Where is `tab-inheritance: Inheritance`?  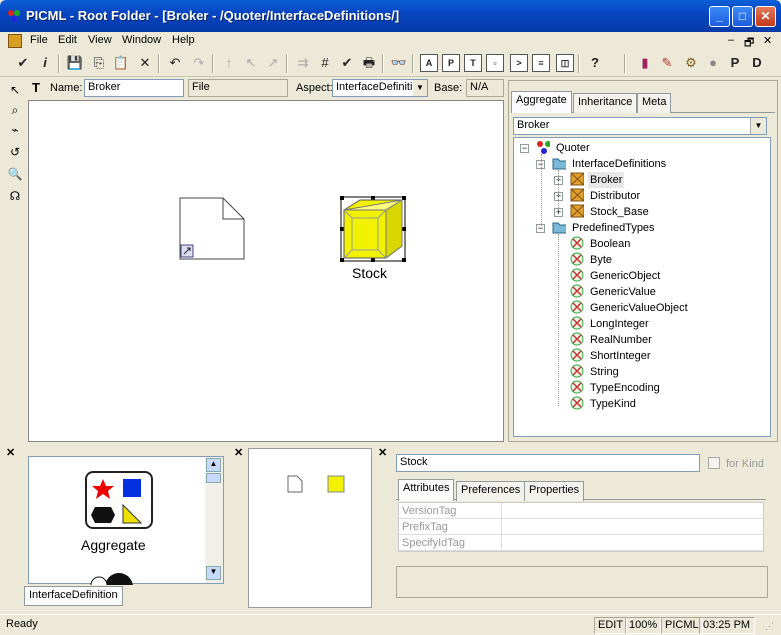
tab-inheritance: Inheritance is located at coordinates (605, 103).